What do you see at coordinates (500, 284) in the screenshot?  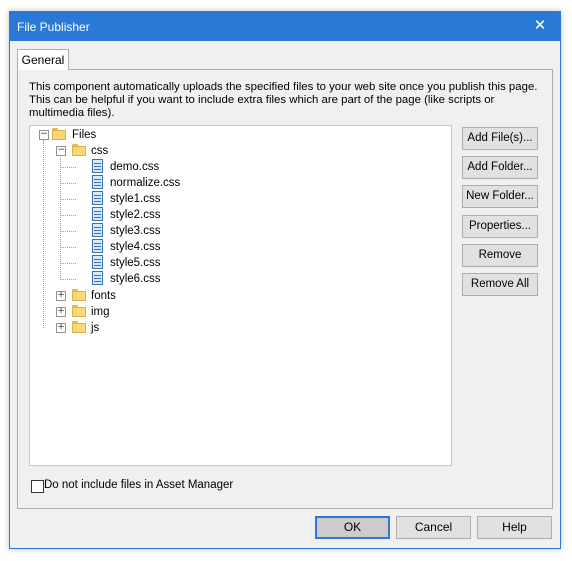 I see `remove-all-button: Remove All` at bounding box center [500, 284].